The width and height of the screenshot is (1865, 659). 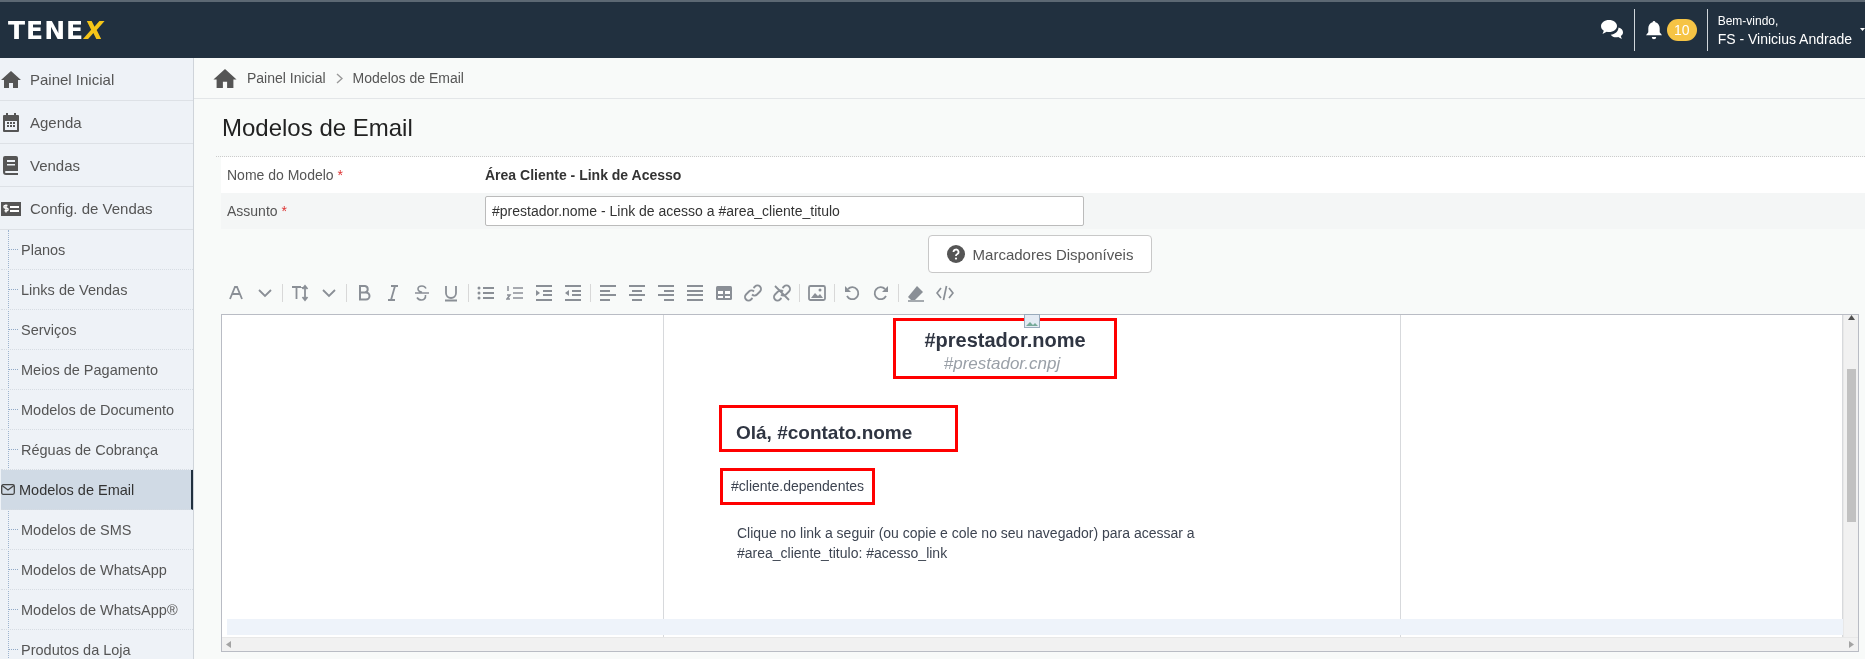 What do you see at coordinates (798, 486) in the screenshot?
I see `email-paragraph: #cliente.dependentes` at bounding box center [798, 486].